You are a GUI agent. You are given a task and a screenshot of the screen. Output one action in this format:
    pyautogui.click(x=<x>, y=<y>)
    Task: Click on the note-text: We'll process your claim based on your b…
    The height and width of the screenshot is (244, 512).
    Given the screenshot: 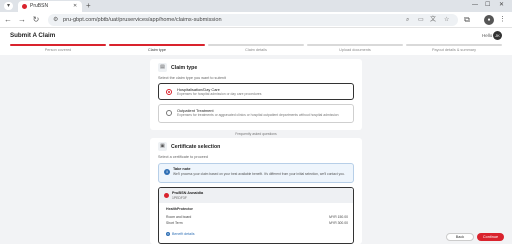 What is the action you would take?
    pyautogui.click(x=259, y=174)
    